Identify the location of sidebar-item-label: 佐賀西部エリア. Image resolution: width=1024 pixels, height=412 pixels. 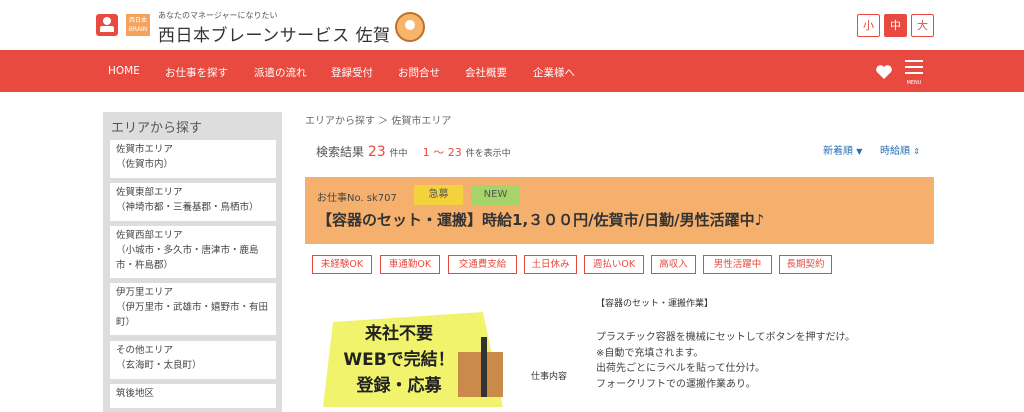
(149, 235).